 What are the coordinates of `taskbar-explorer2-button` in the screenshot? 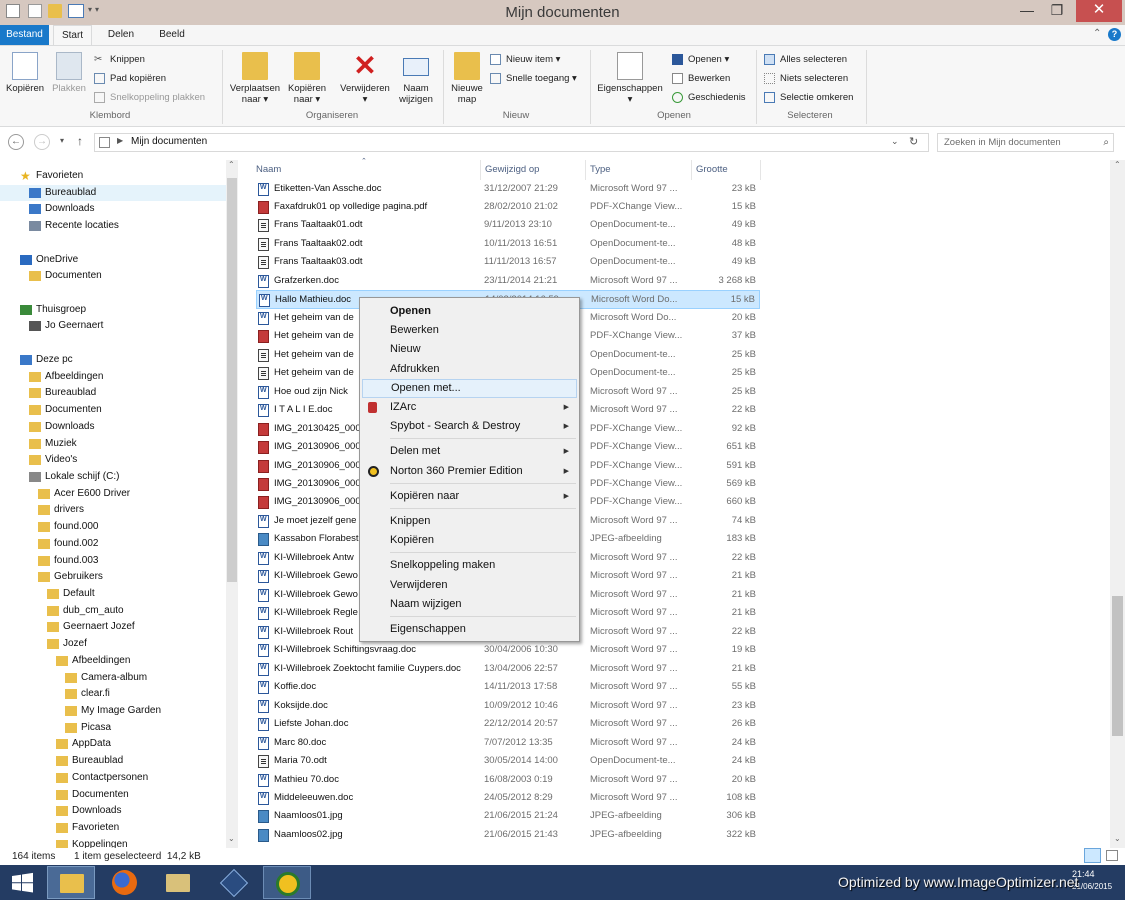 It's located at (178, 882).